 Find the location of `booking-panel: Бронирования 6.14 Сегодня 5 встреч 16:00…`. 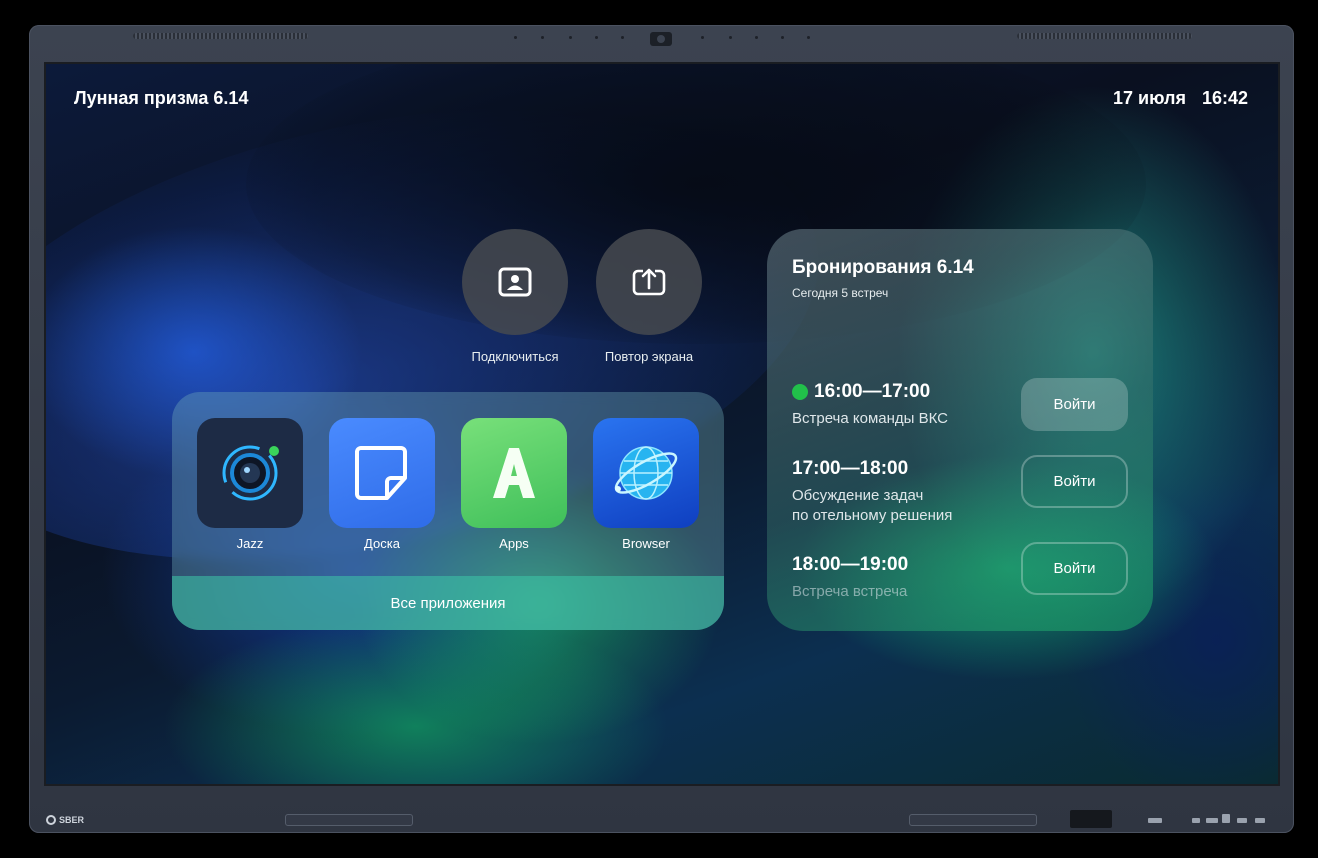

booking-panel: Бронирования 6.14 Сегодня 5 встреч 16:00… is located at coordinates (960, 430).